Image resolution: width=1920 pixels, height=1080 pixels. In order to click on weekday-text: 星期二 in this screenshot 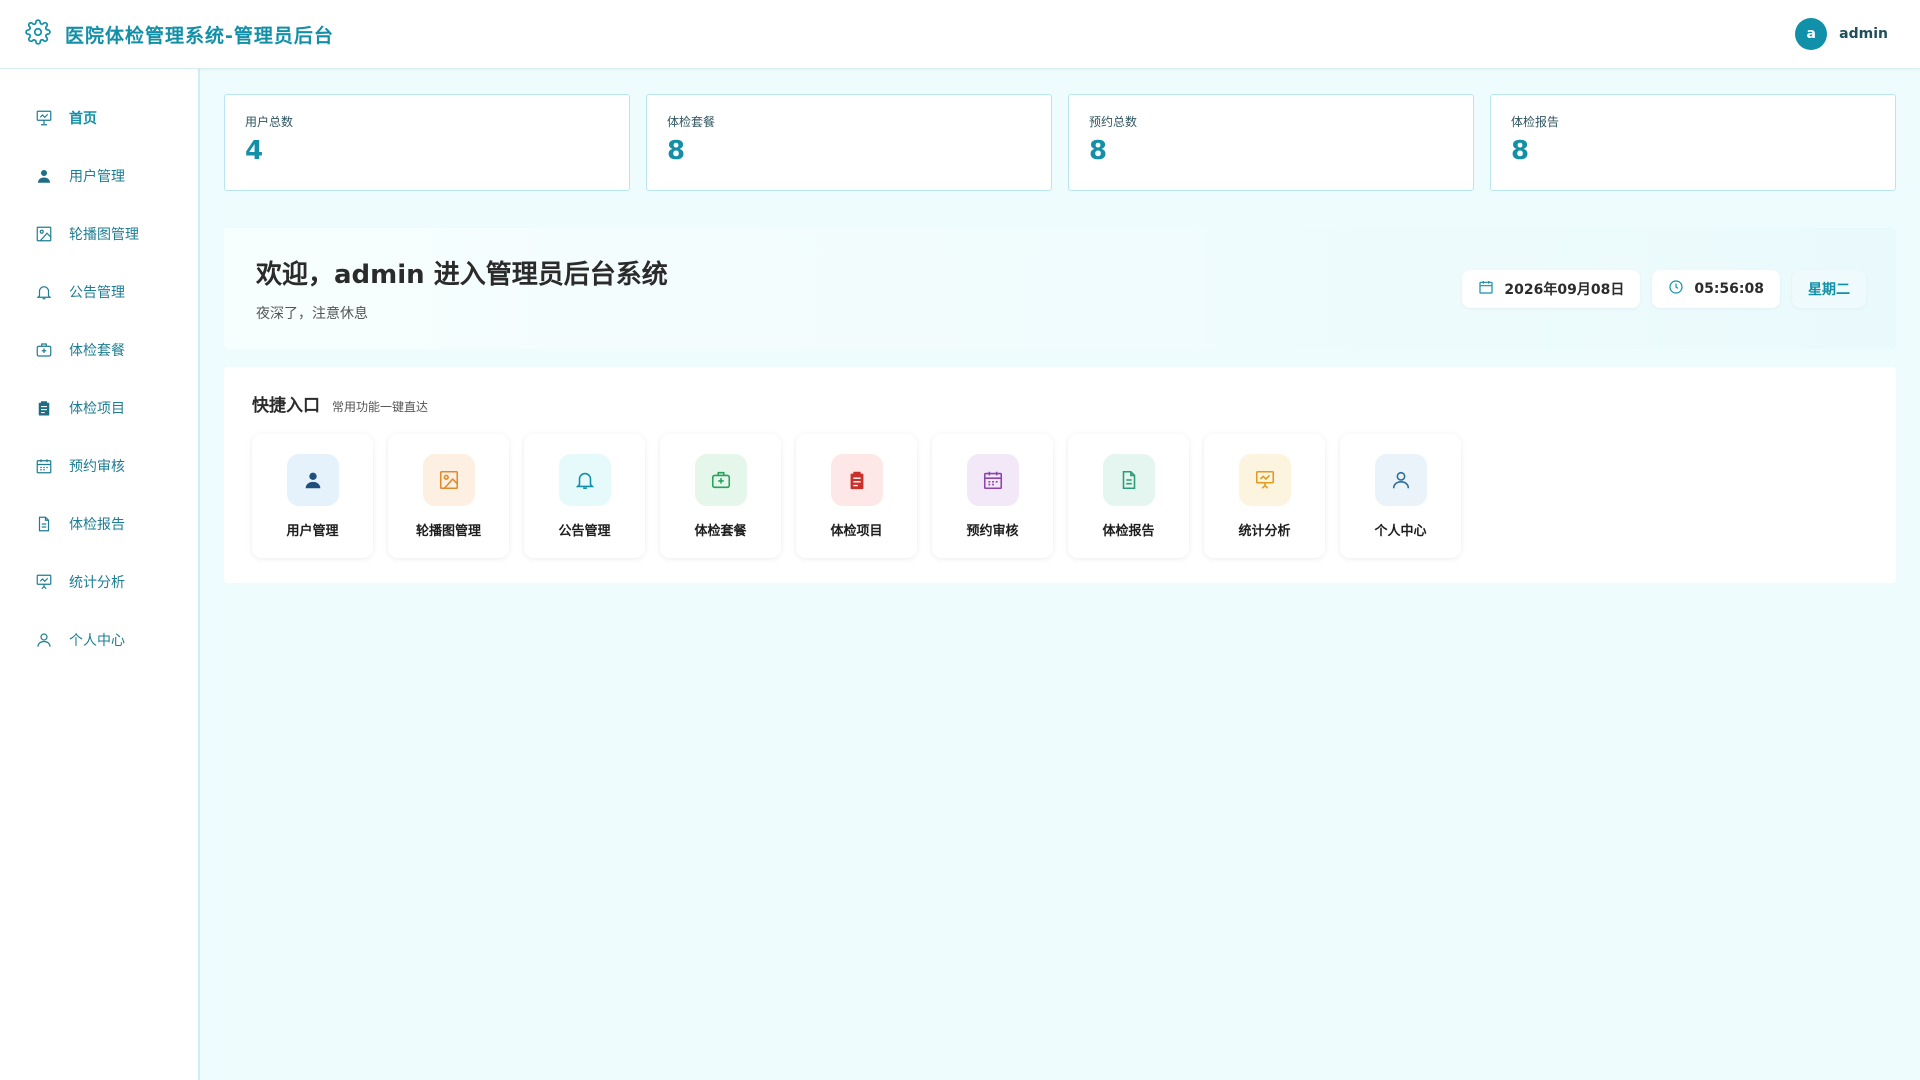, I will do `click(1829, 289)`.